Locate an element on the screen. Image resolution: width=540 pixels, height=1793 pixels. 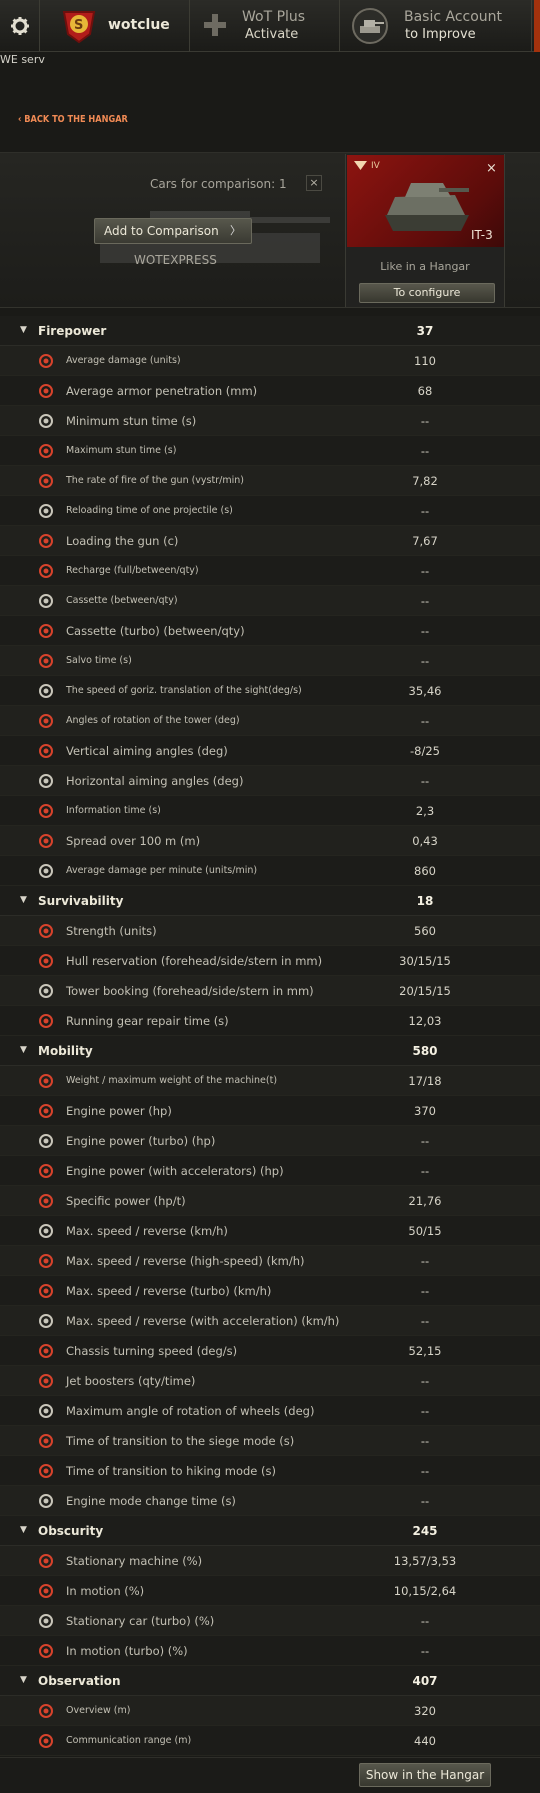
collapse-arrow-icon: ▼ is located at coordinates (23, 900).